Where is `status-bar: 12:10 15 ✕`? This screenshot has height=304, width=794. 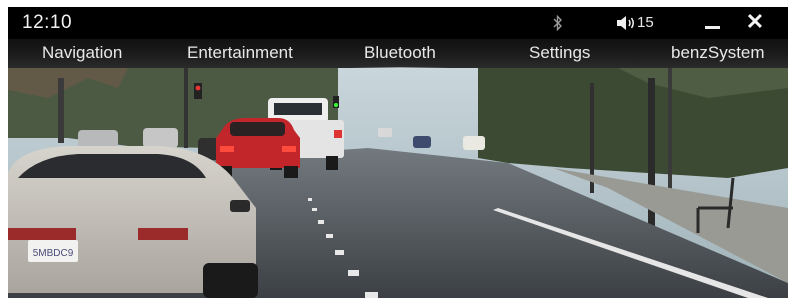
status-bar: 12:10 15 ✕ is located at coordinates (398, 23).